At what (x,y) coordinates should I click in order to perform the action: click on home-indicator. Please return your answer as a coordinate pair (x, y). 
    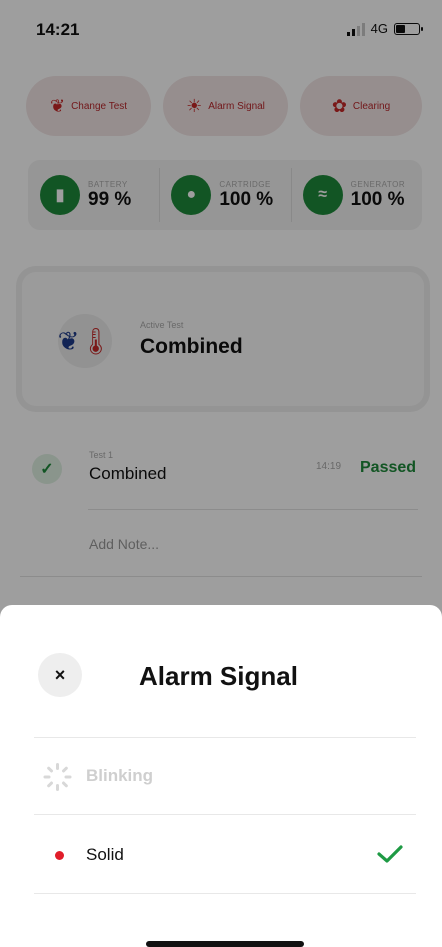
    Looking at the image, I should click on (225, 944).